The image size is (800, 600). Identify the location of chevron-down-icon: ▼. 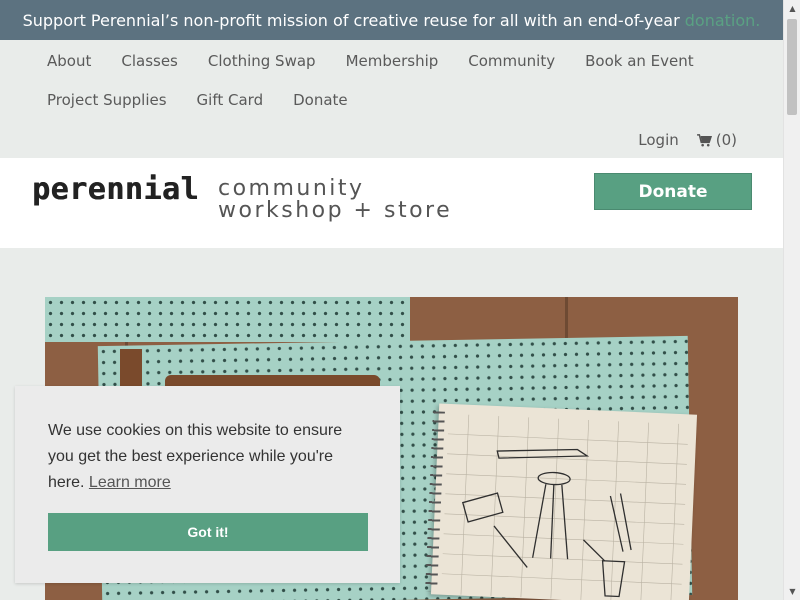
(792, 591).